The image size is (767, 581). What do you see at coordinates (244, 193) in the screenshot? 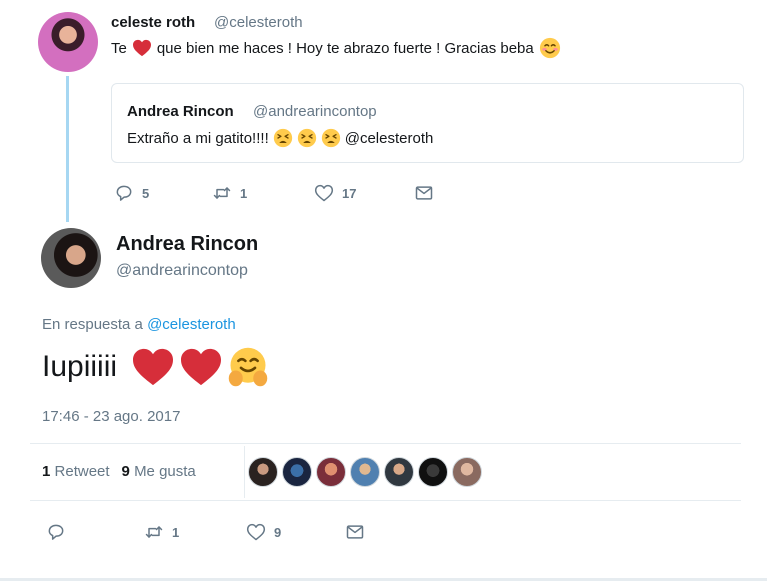
I see `tweet1-retweet-count: 1` at bounding box center [244, 193].